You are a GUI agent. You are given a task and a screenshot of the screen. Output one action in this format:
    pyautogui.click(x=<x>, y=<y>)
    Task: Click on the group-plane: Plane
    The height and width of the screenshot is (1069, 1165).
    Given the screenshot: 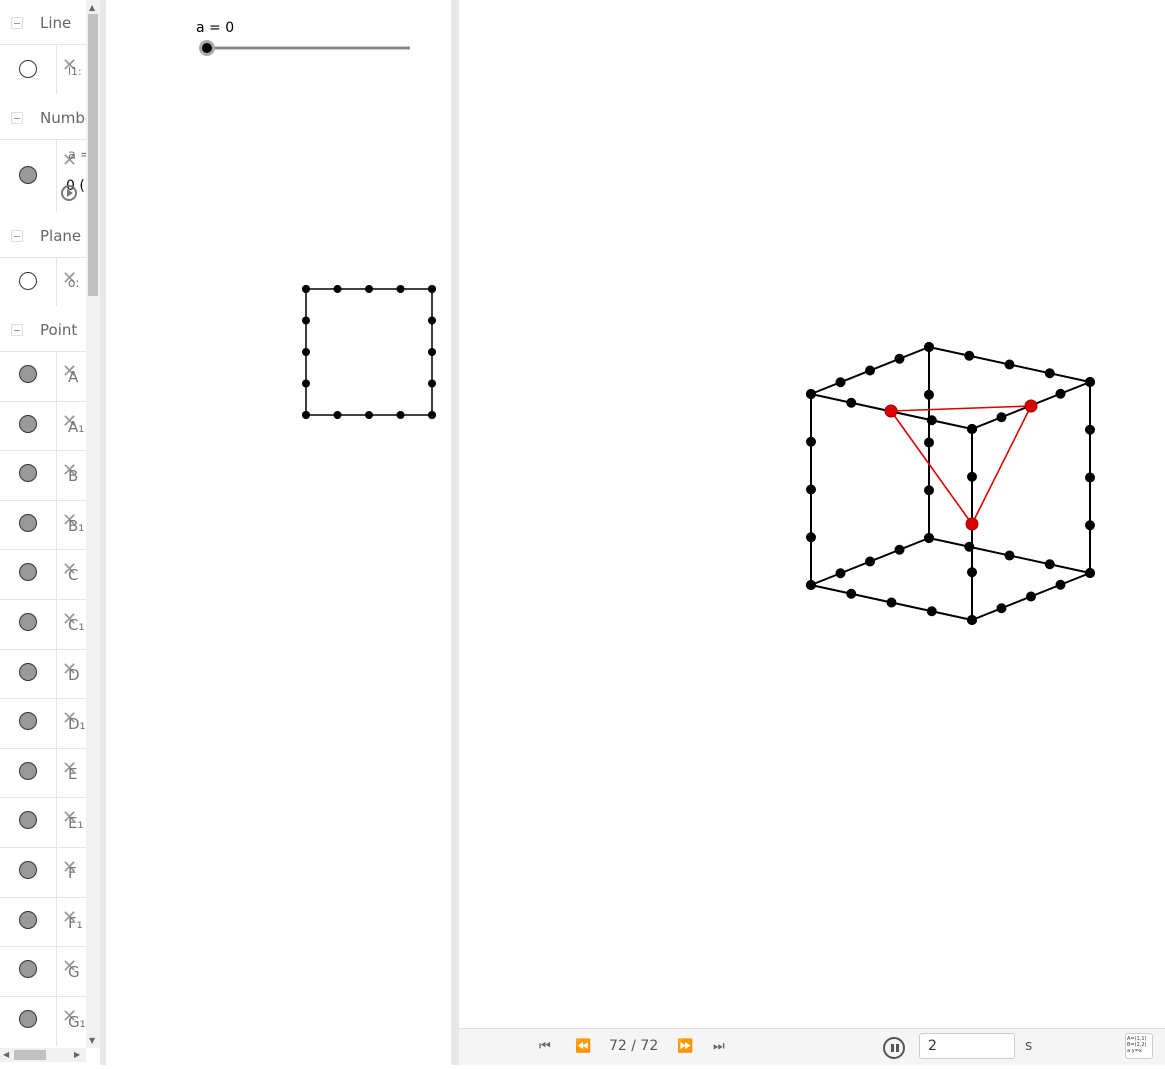 What is the action you would take?
    pyautogui.click(x=43, y=236)
    